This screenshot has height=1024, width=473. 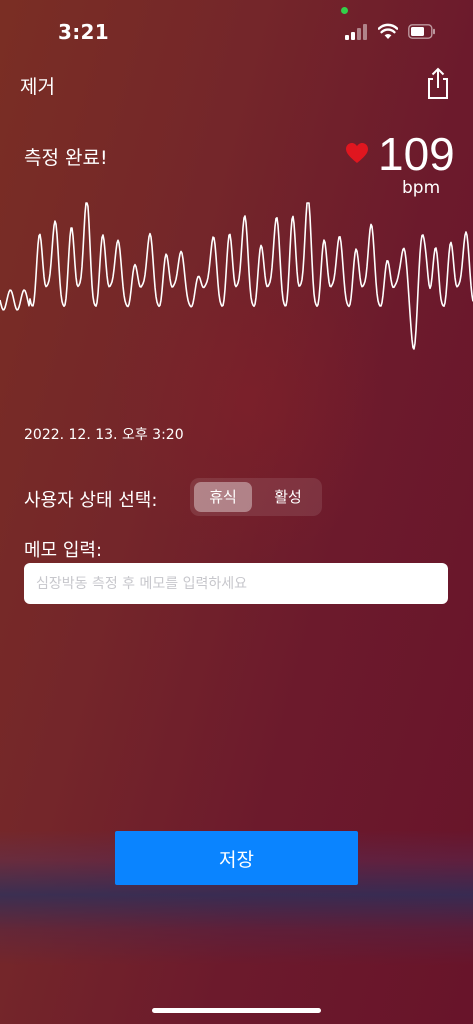 I want to click on heart-rate-waveform, so click(x=236, y=276).